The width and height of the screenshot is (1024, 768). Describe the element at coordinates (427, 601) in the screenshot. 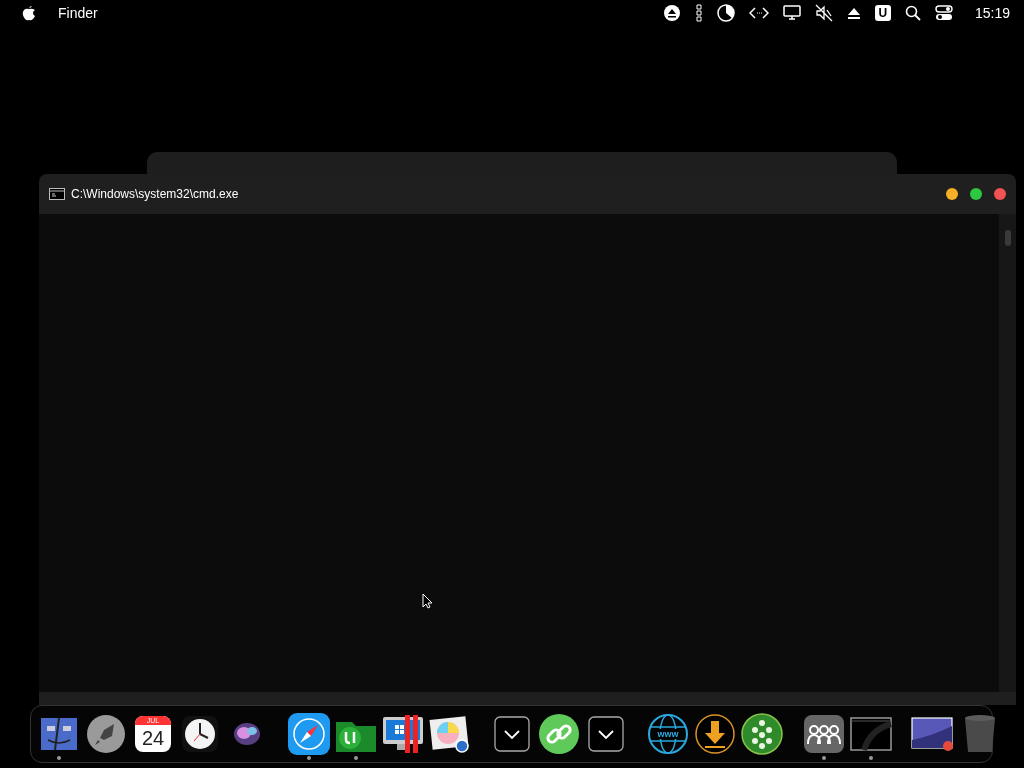

I see `cursor-icon` at that location.